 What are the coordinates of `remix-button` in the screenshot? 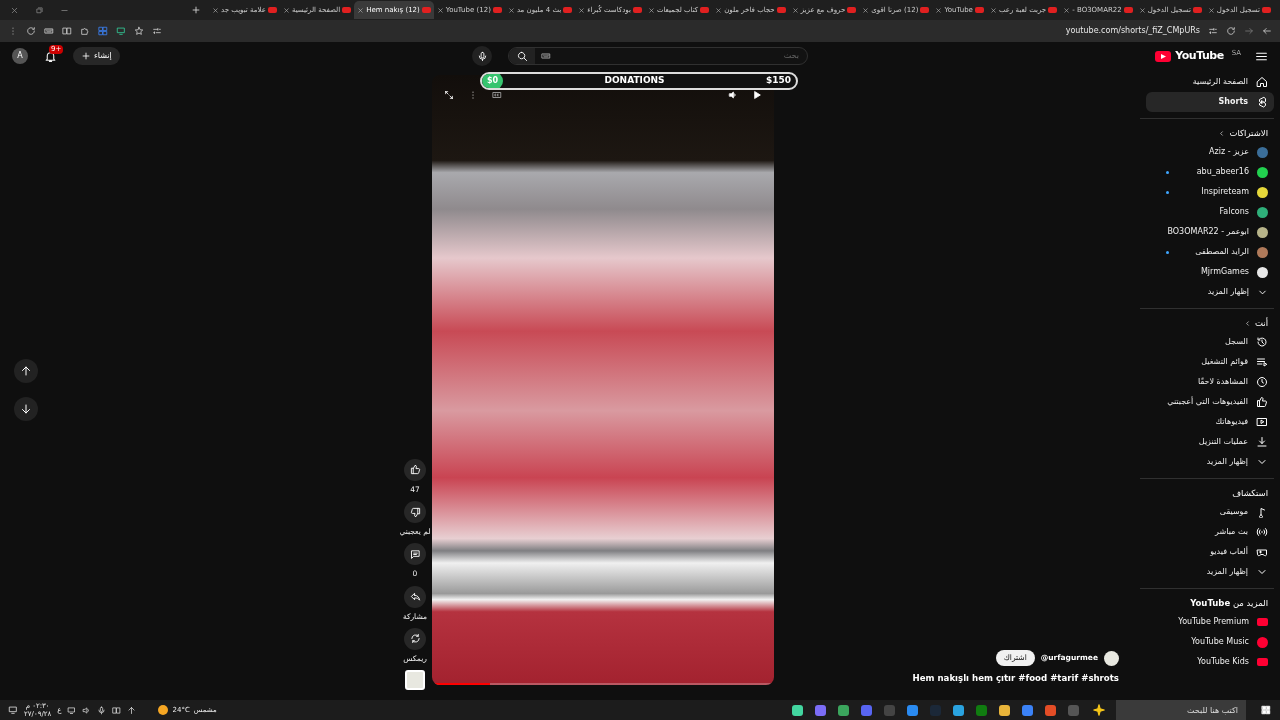 It's located at (415, 638).